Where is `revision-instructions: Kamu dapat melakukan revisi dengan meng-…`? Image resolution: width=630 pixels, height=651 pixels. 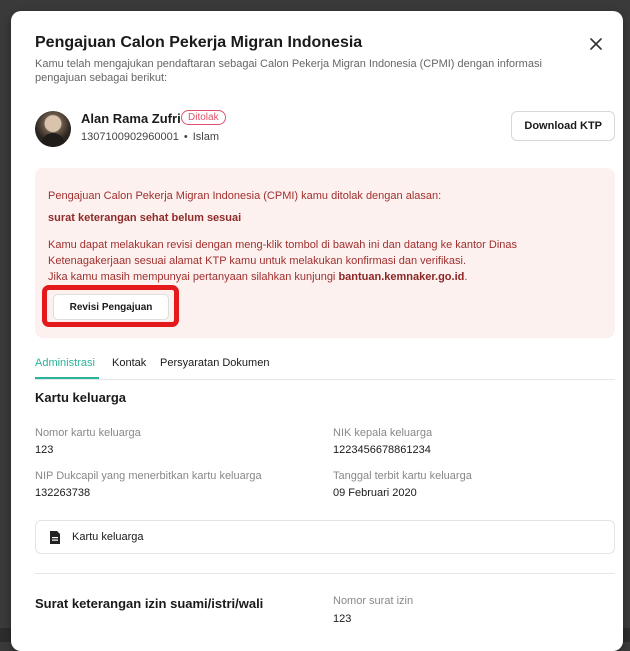 revision-instructions: Kamu dapat melakukan revisi dengan meng-… is located at coordinates (328, 261).